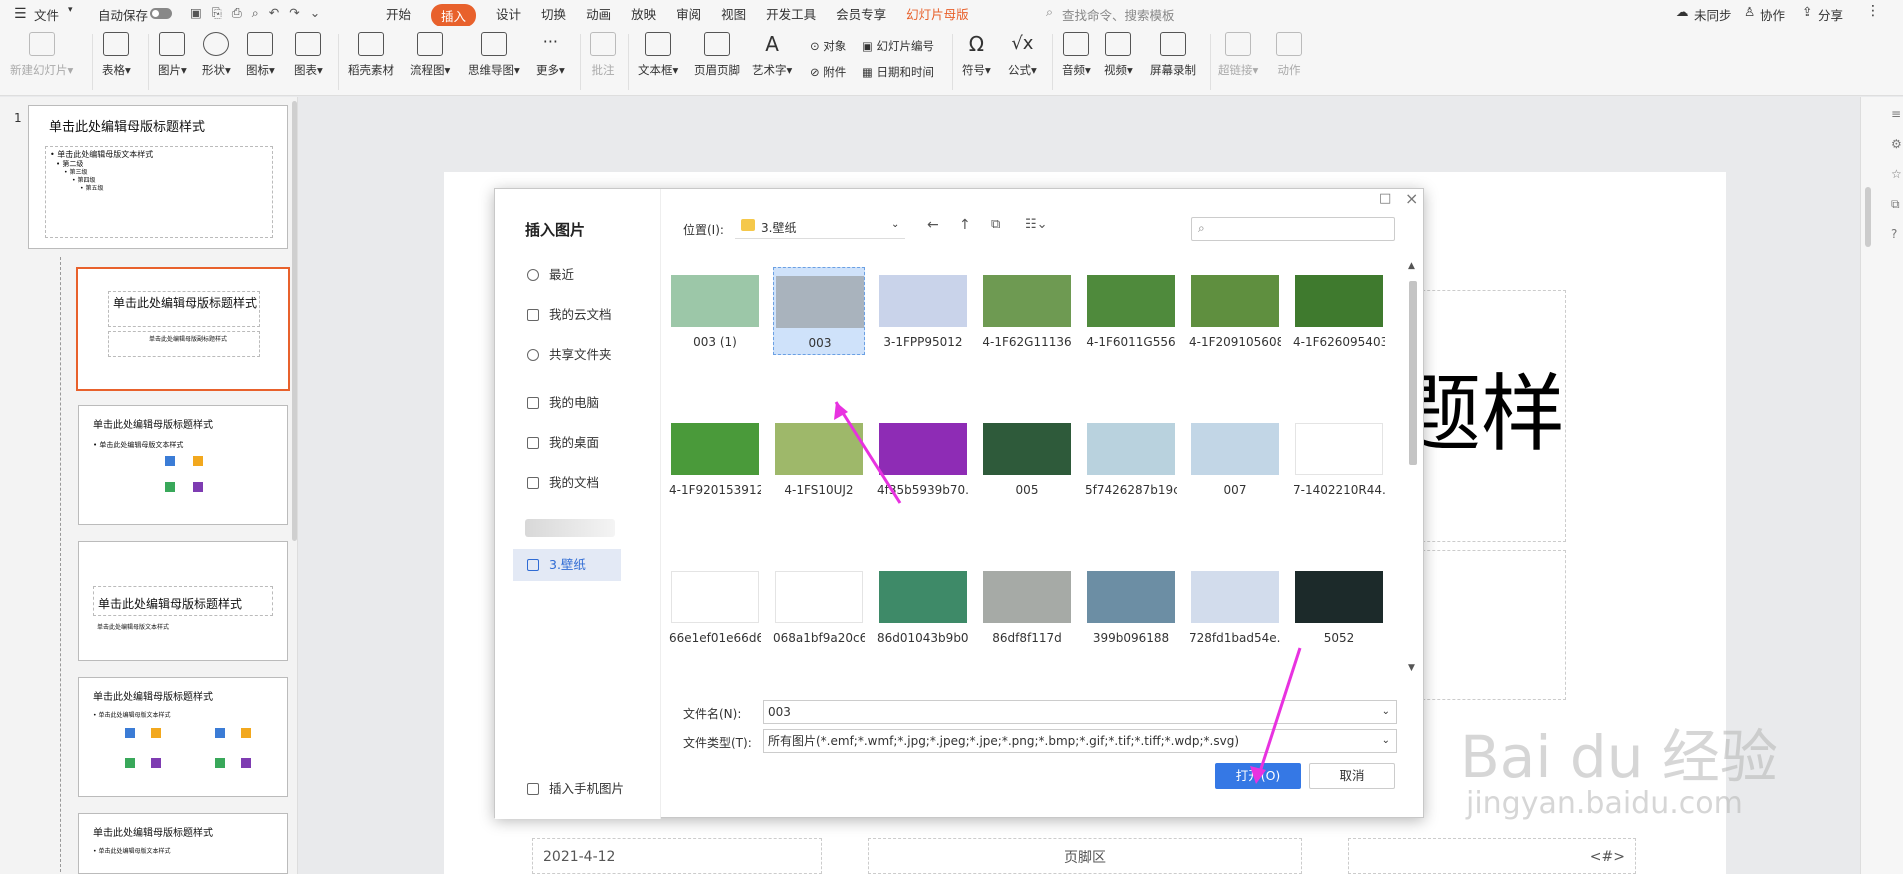 The width and height of the screenshot is (1903, 874). I want to click on arrowhead-icon, so click(1258, 775).